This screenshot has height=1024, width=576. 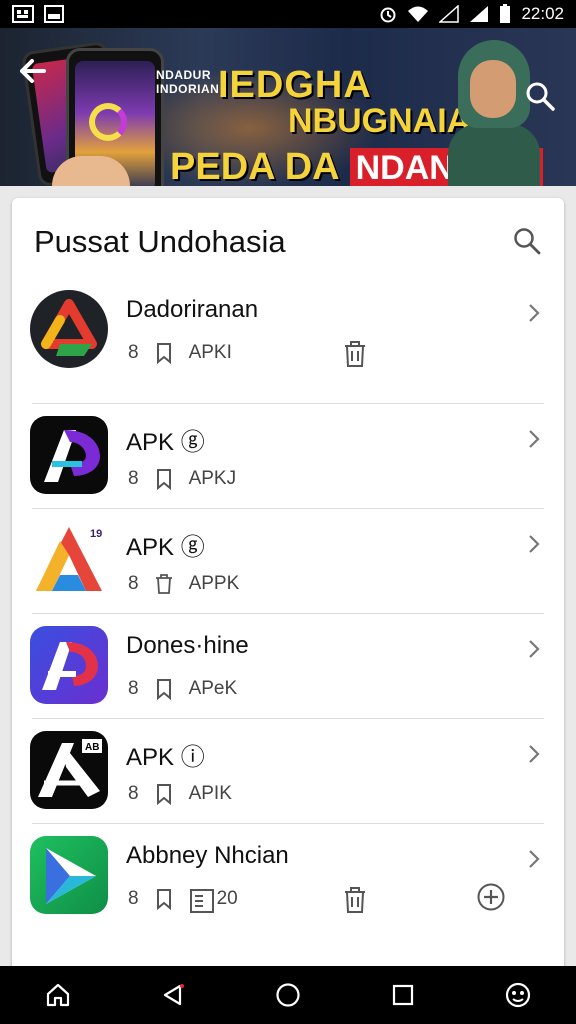 I want to click on list-item: APK ⓖ 8 APKJ, so click(x=287, y=456).